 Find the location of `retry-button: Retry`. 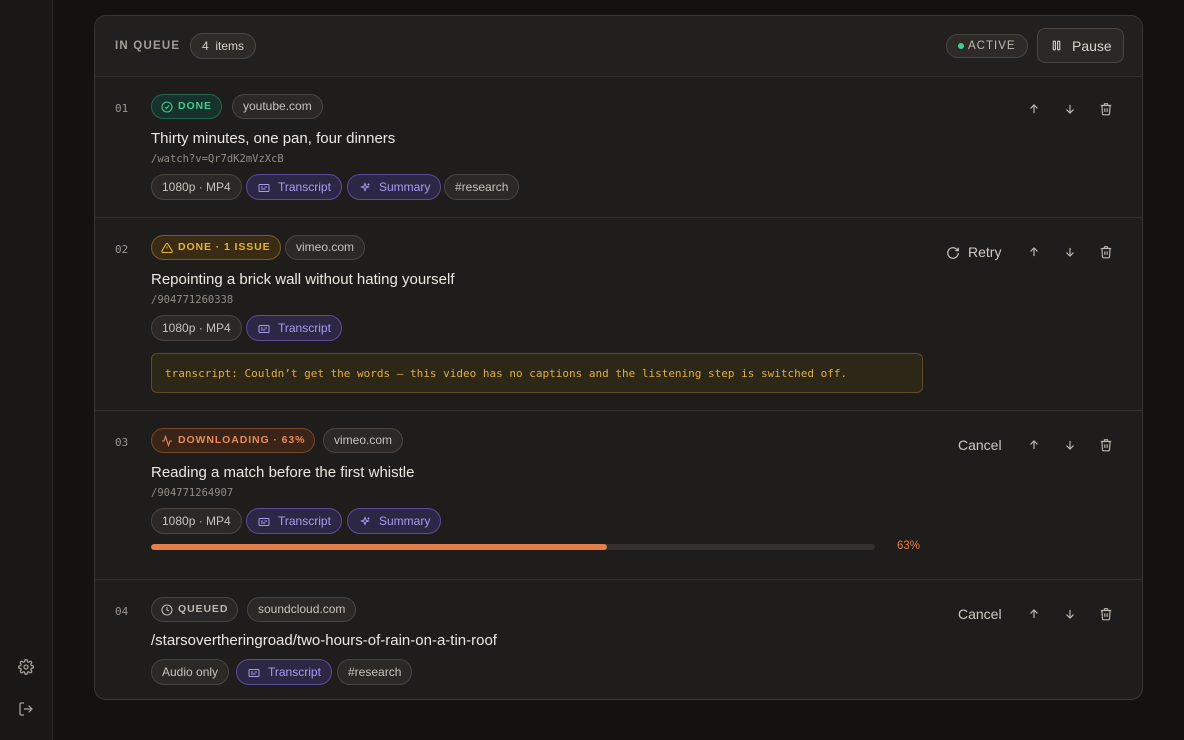

retry-button: Retry is located at coordinates (973, 252).